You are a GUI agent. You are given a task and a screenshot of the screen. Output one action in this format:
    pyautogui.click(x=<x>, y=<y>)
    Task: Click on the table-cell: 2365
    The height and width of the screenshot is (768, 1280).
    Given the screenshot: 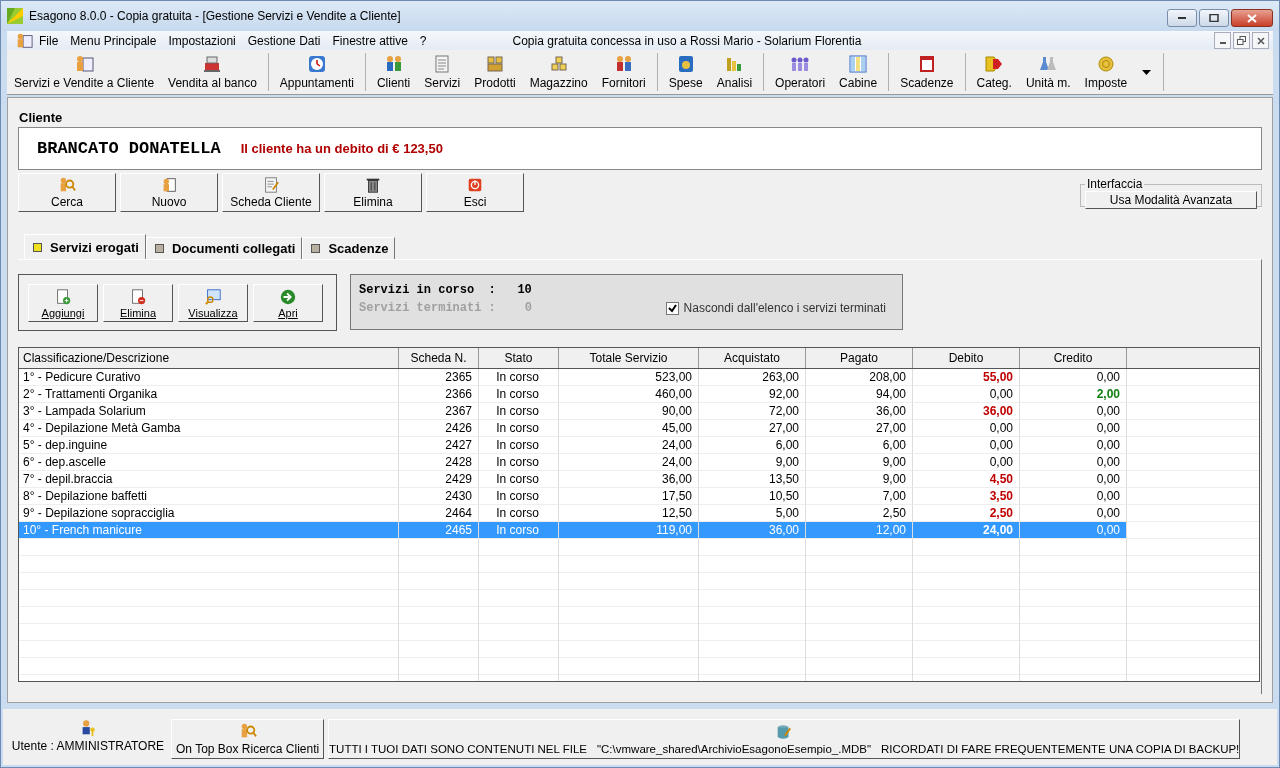 What is the action you would take?
    pyautogui.click(x=439, y=377)
    